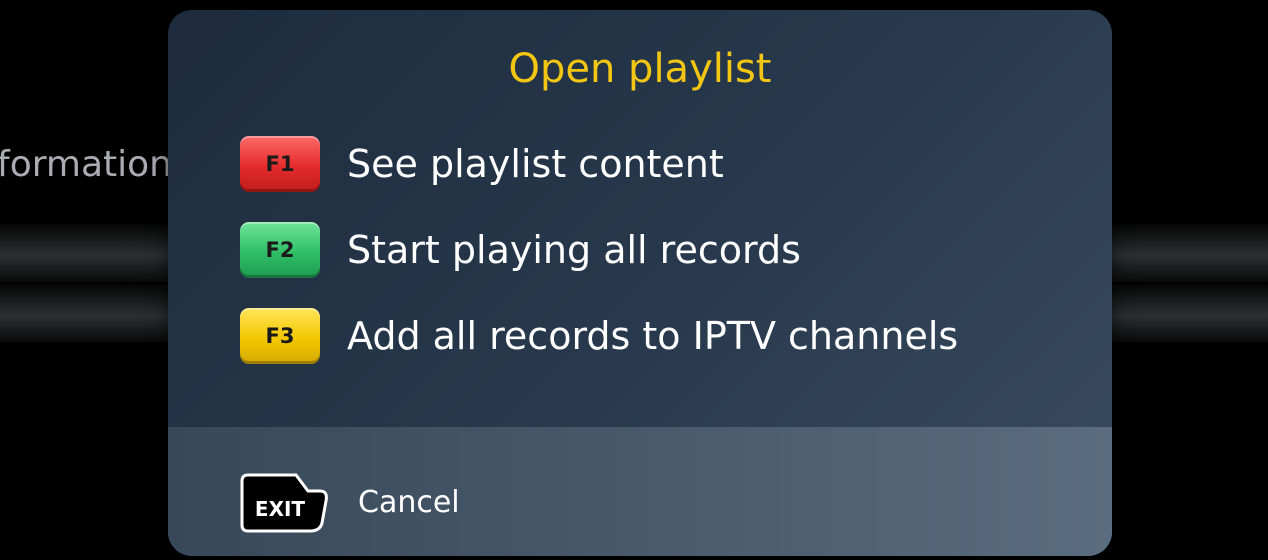 Image resolution: width=1268 pixels, height=560 pixels. What do you see at coordinates (280, 336) in the screenshot?
I see `f3-key-icon: F3` at bounding box center [280, 336].